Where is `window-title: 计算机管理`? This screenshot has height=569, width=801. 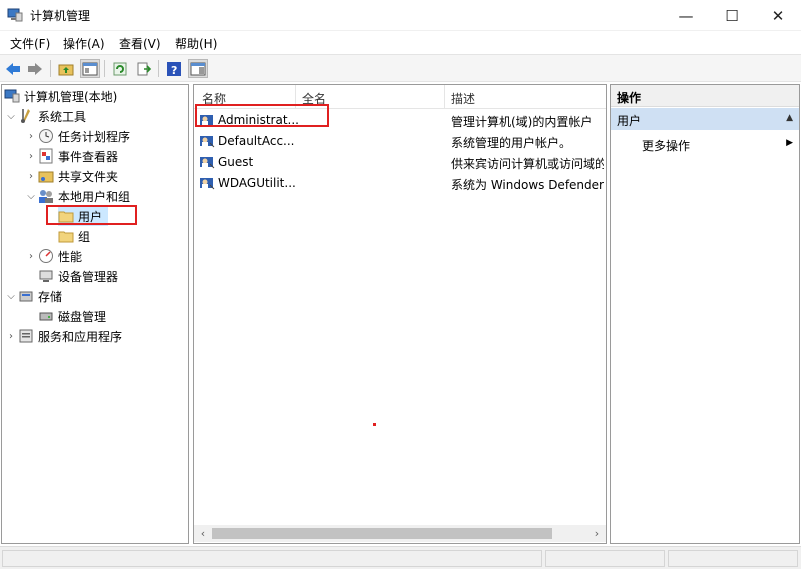
window-title: 计算机管理 is located at coordinates (60, 16).